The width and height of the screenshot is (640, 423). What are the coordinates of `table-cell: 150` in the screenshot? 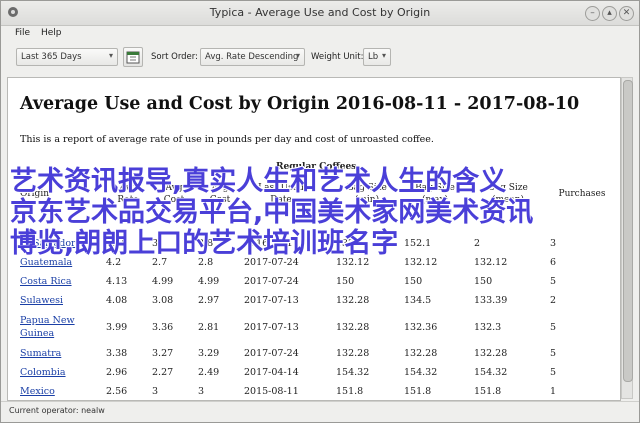 It's located at (483, 281).